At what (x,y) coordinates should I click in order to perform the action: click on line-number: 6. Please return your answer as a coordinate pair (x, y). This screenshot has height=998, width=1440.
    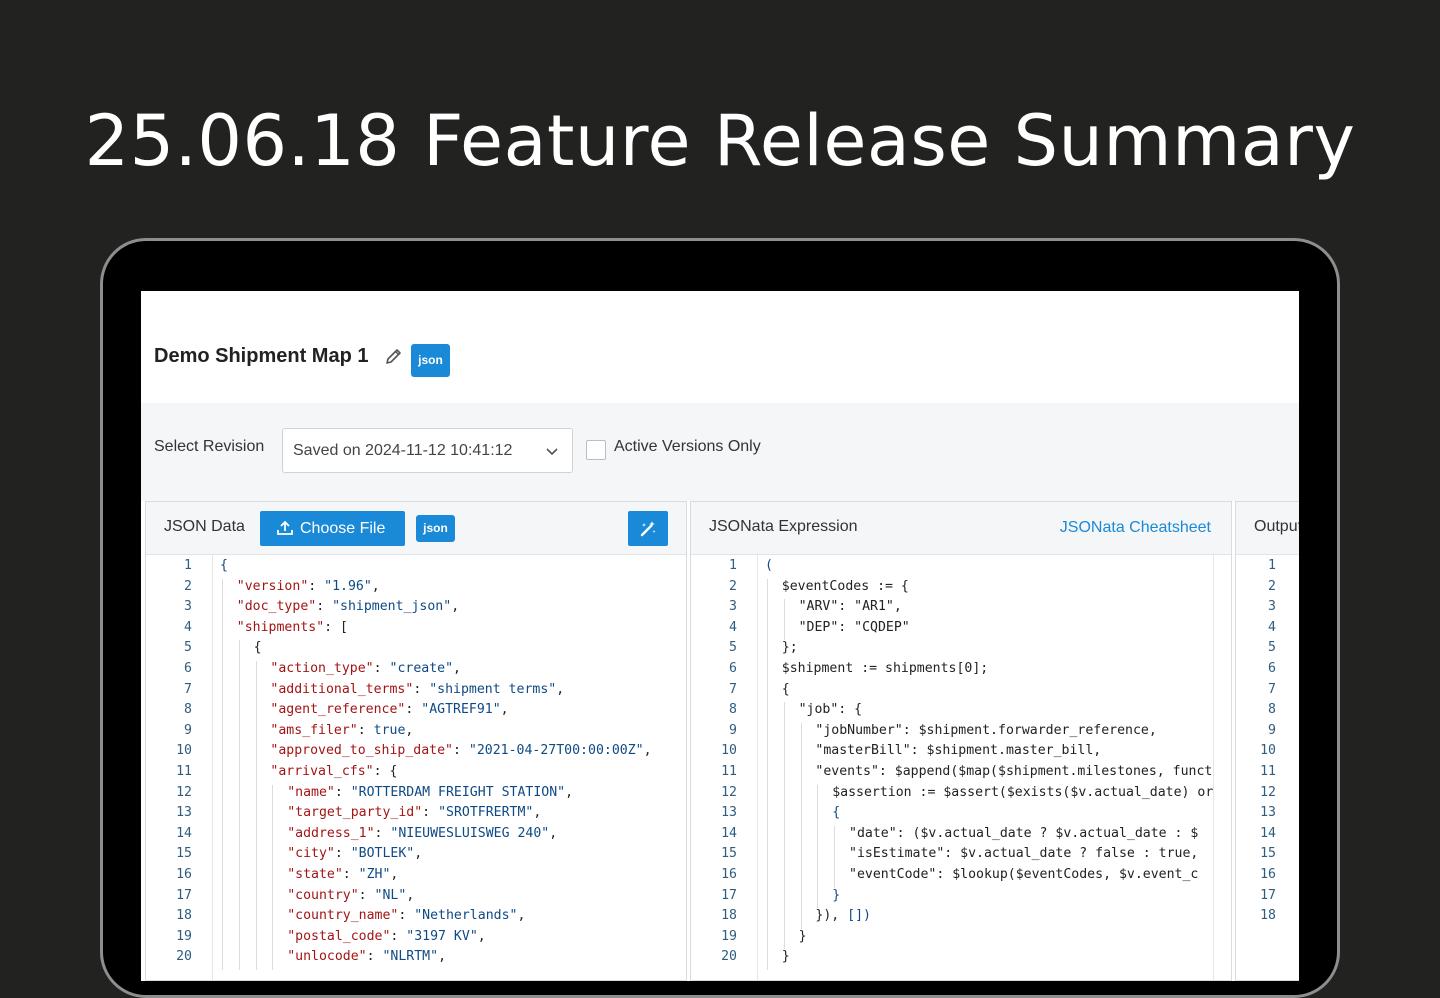
    Looking at the image, I should click on (1272, 668).